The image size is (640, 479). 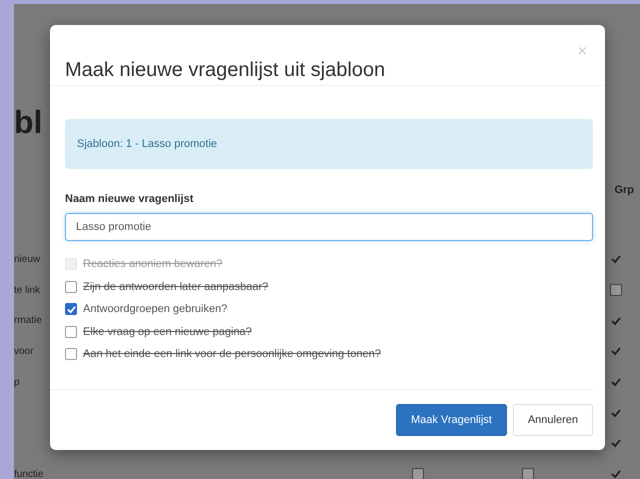 I want to click on info-text: Sjabloon: 1 - Lasso promotie, so click(x=147, y=144).